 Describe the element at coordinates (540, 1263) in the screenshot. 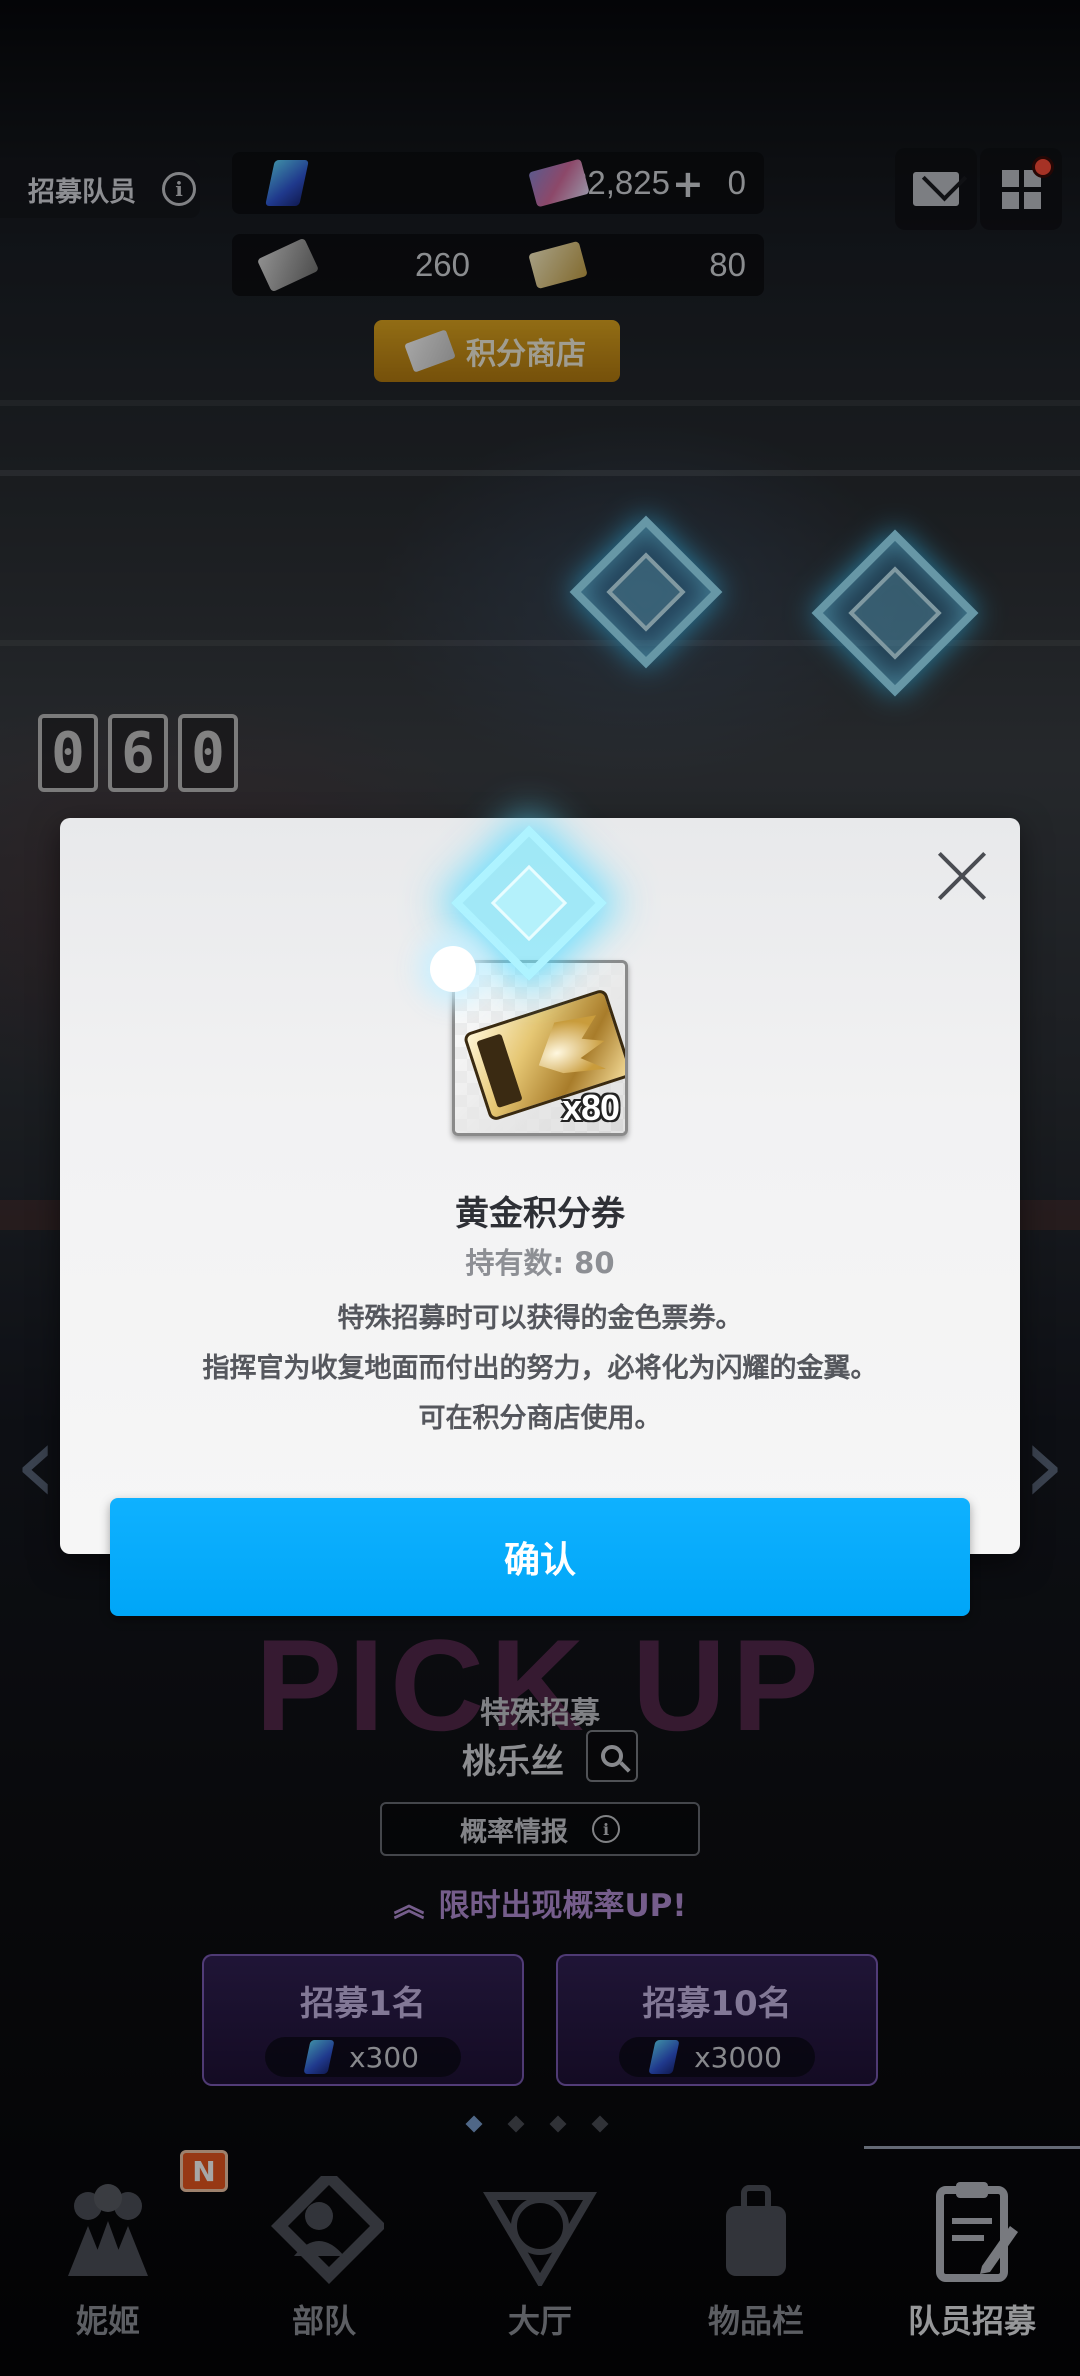

I see `item-held-count: 持有数: 80` at that location.